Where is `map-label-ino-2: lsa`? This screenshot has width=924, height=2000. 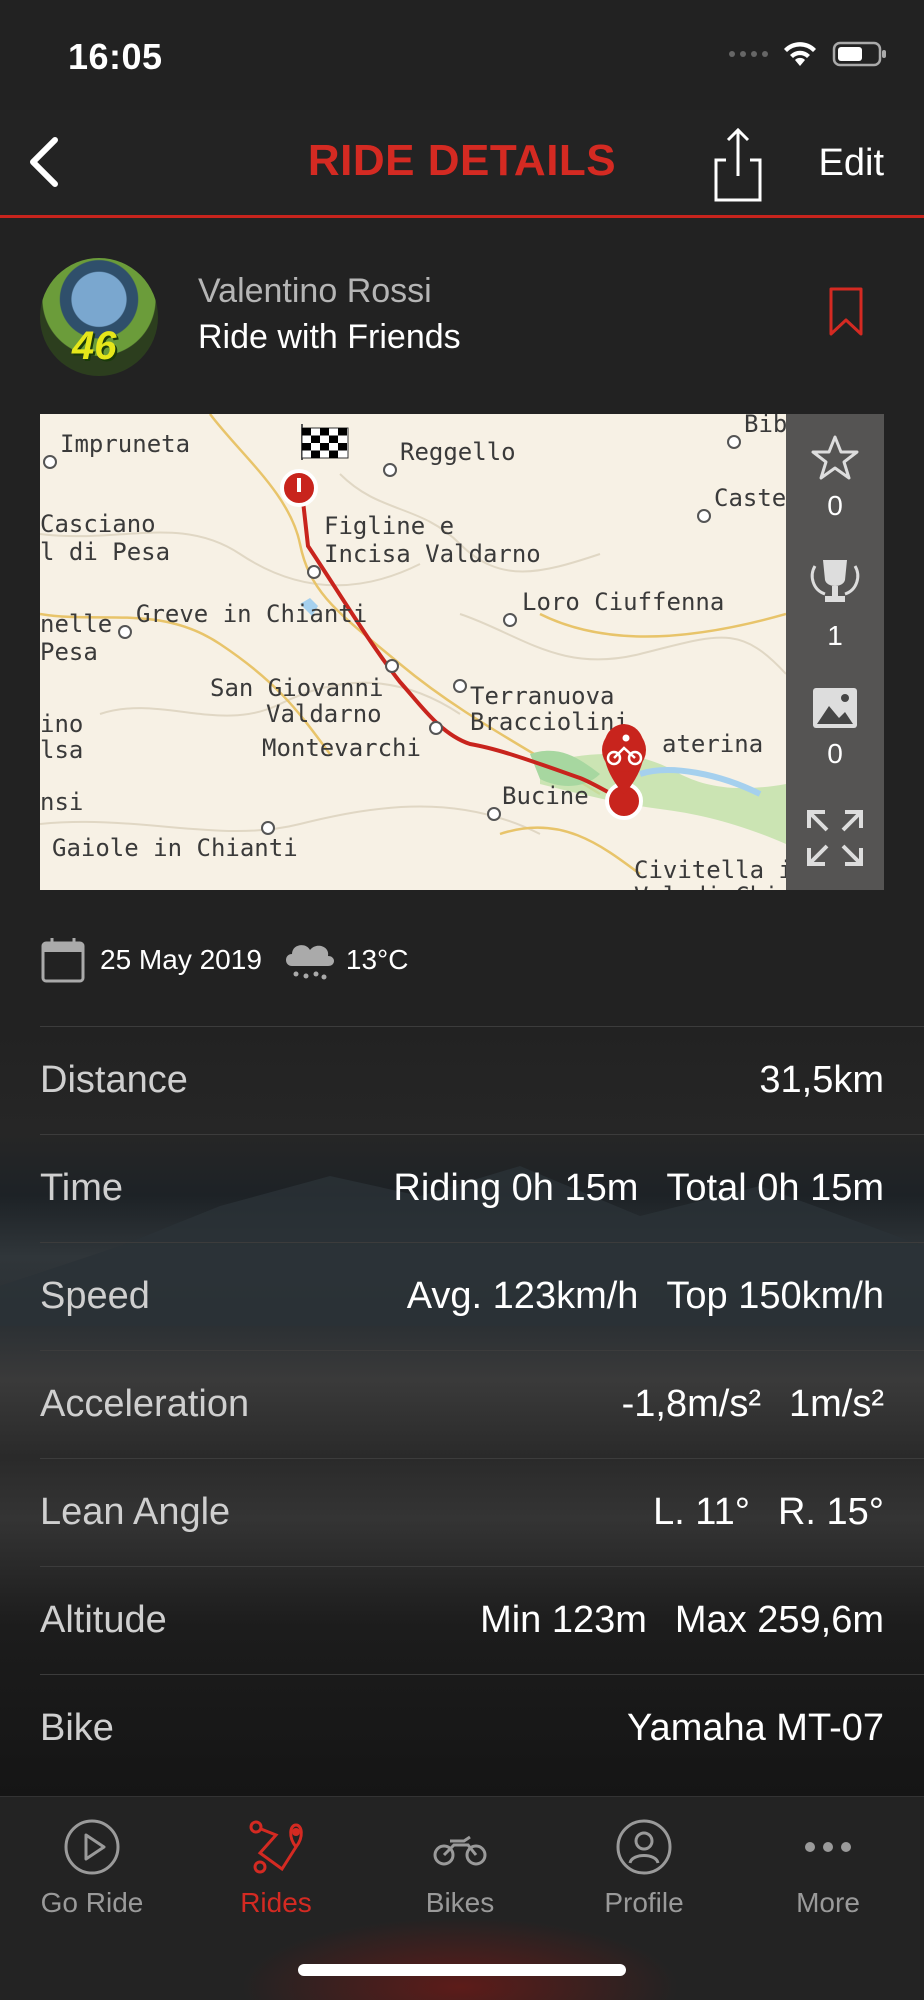
map-label-ino-2: lsa is located at coordinates (61, 750).